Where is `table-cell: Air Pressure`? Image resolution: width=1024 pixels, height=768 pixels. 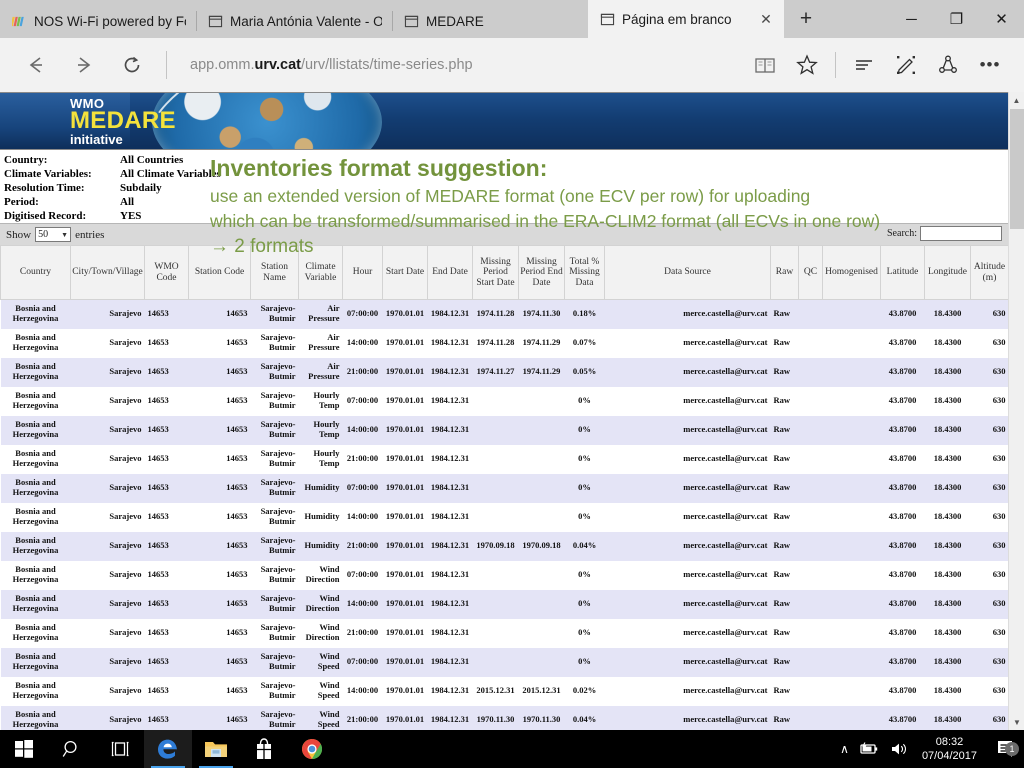
table-cell: Air Pressure is located at coordinates (320, 314).